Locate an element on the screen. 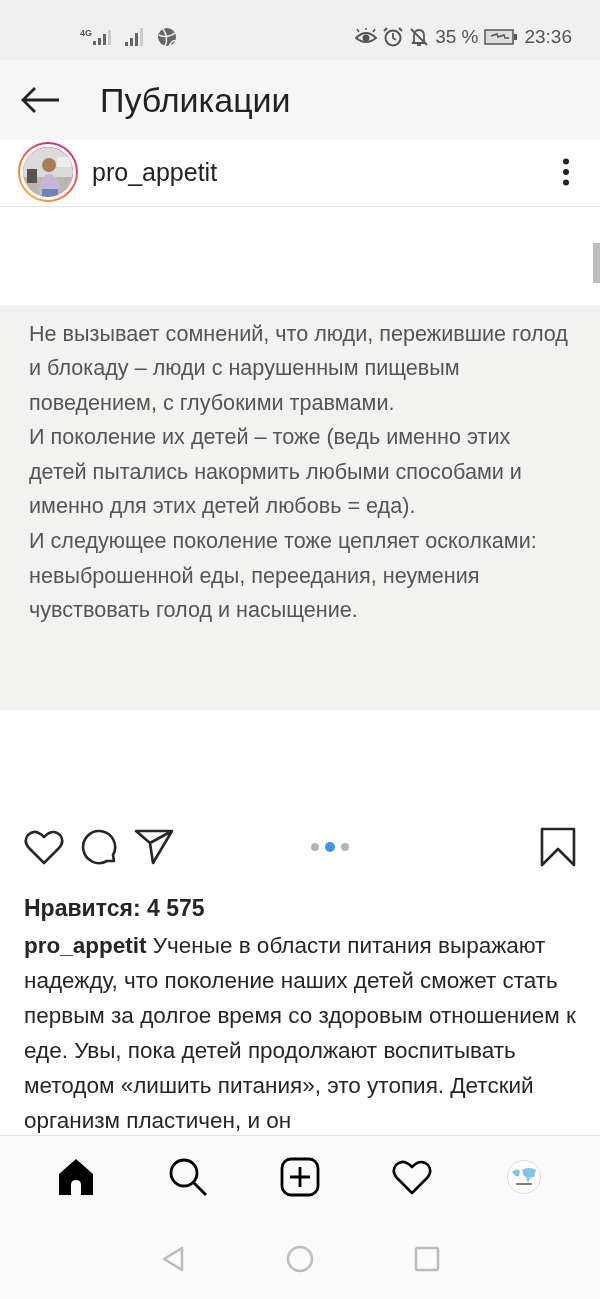  image-text: И следующее поколение тоже цепляет осколками: невыброшенной еды, переедания, неумения чувствовать голод и насыщение. is located at coordinates (283, 576).